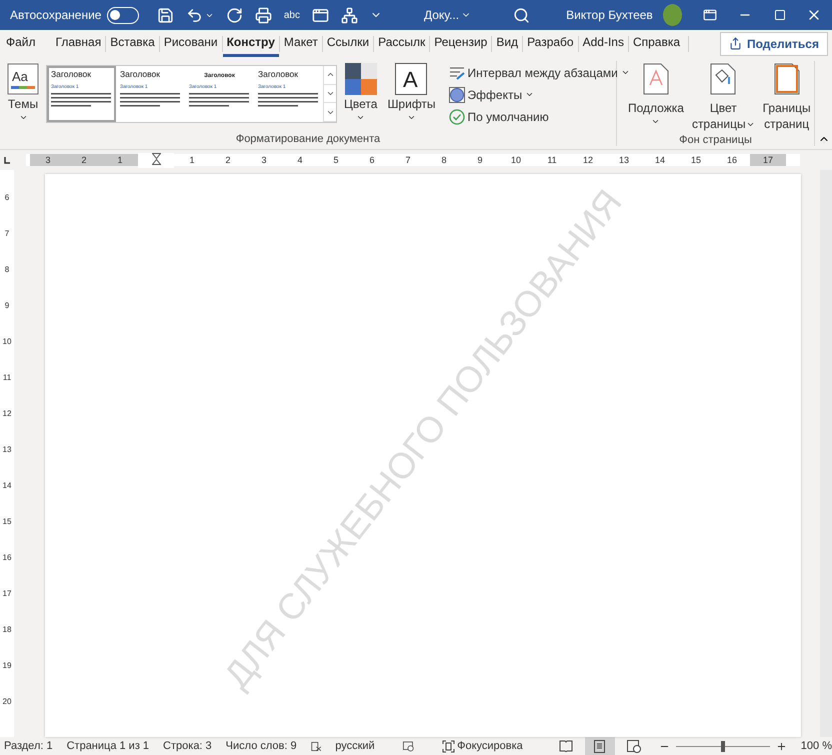 The width and height of the screenshot is (832, 755). I want to click on ruler-number: 10, so click(7, 342).